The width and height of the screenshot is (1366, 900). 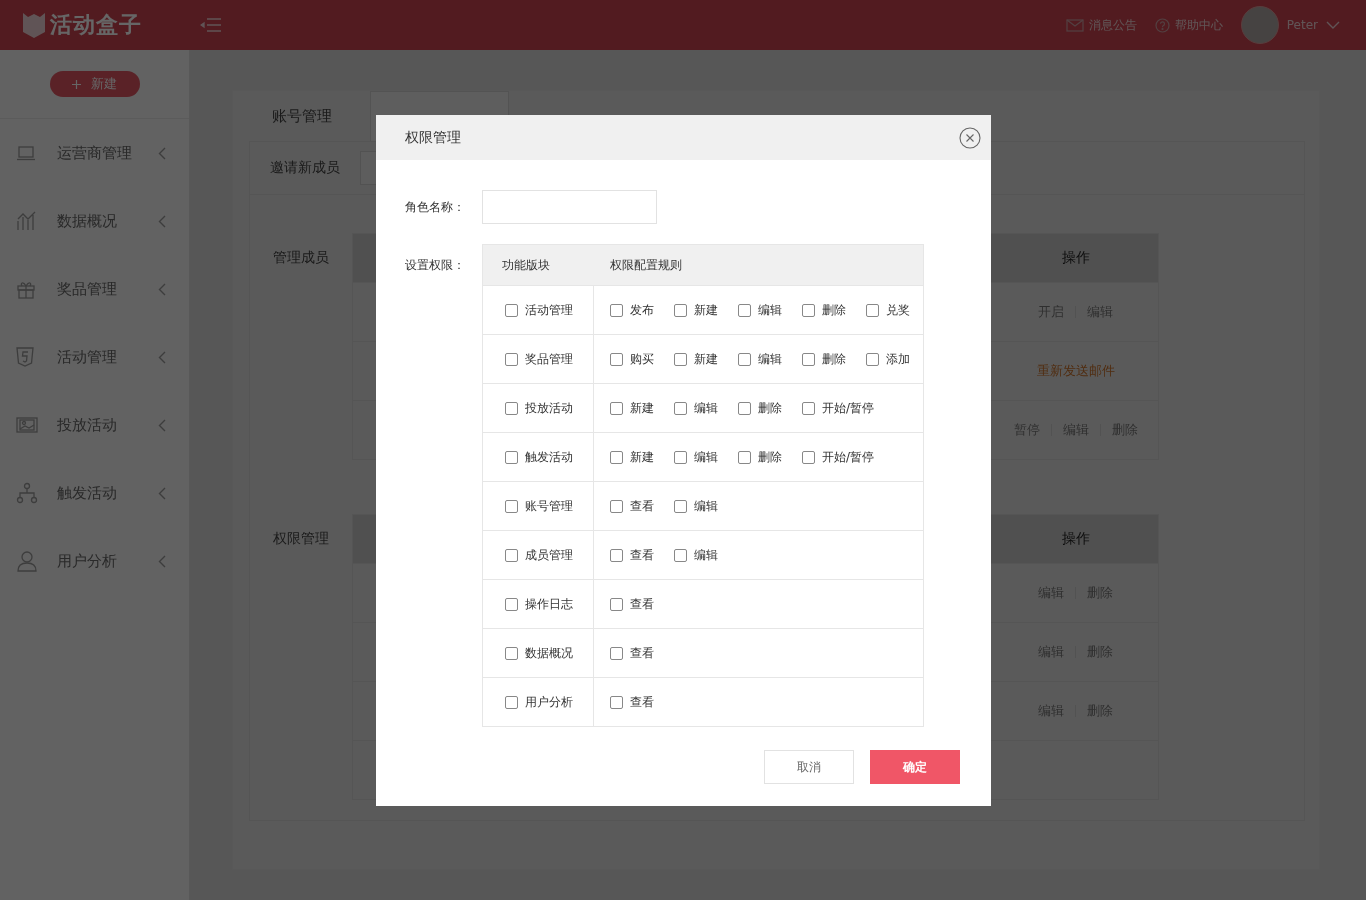 I want to click on checkbox-label: 用户分析, so click(x=549, y=702).